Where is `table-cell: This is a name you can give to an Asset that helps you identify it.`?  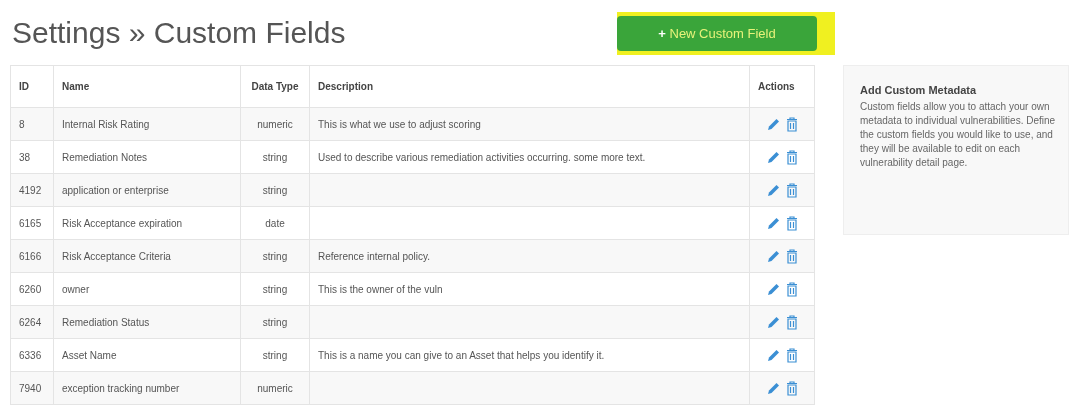
table-cell: This is a name you can give to an Asset that helps you identify it. is located at coordinates (461, 355).